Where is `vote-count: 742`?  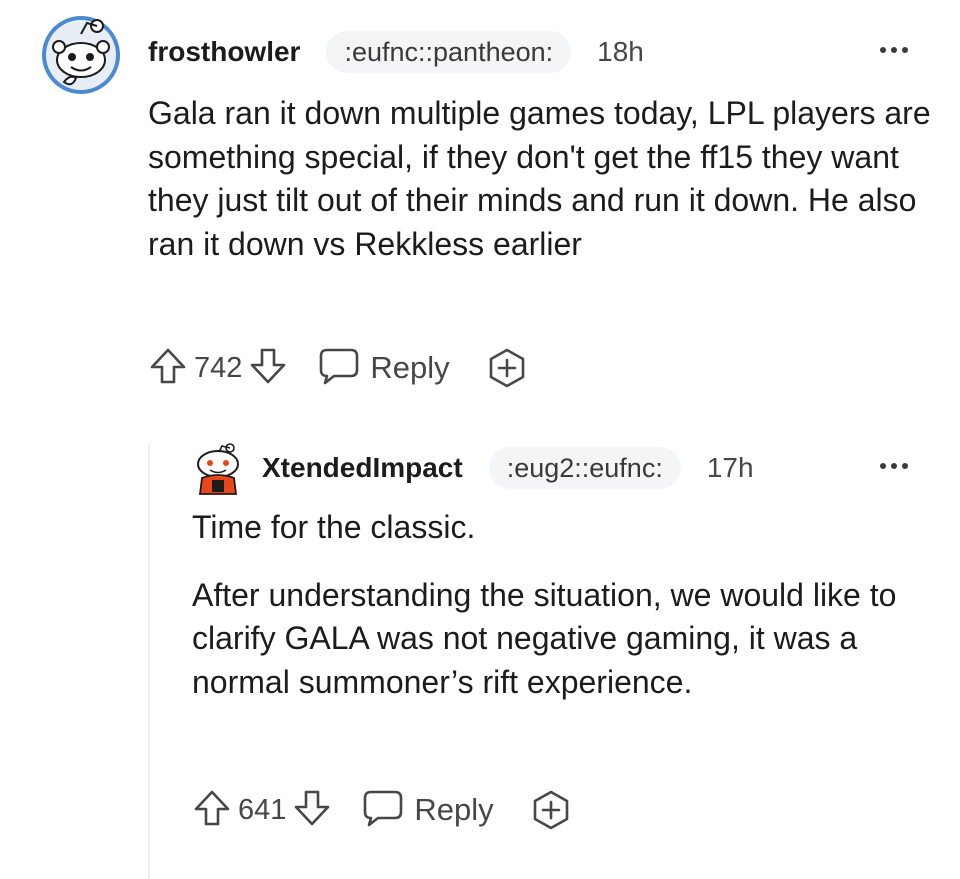 vote-count: 742 is located at coordinates (218, 367).